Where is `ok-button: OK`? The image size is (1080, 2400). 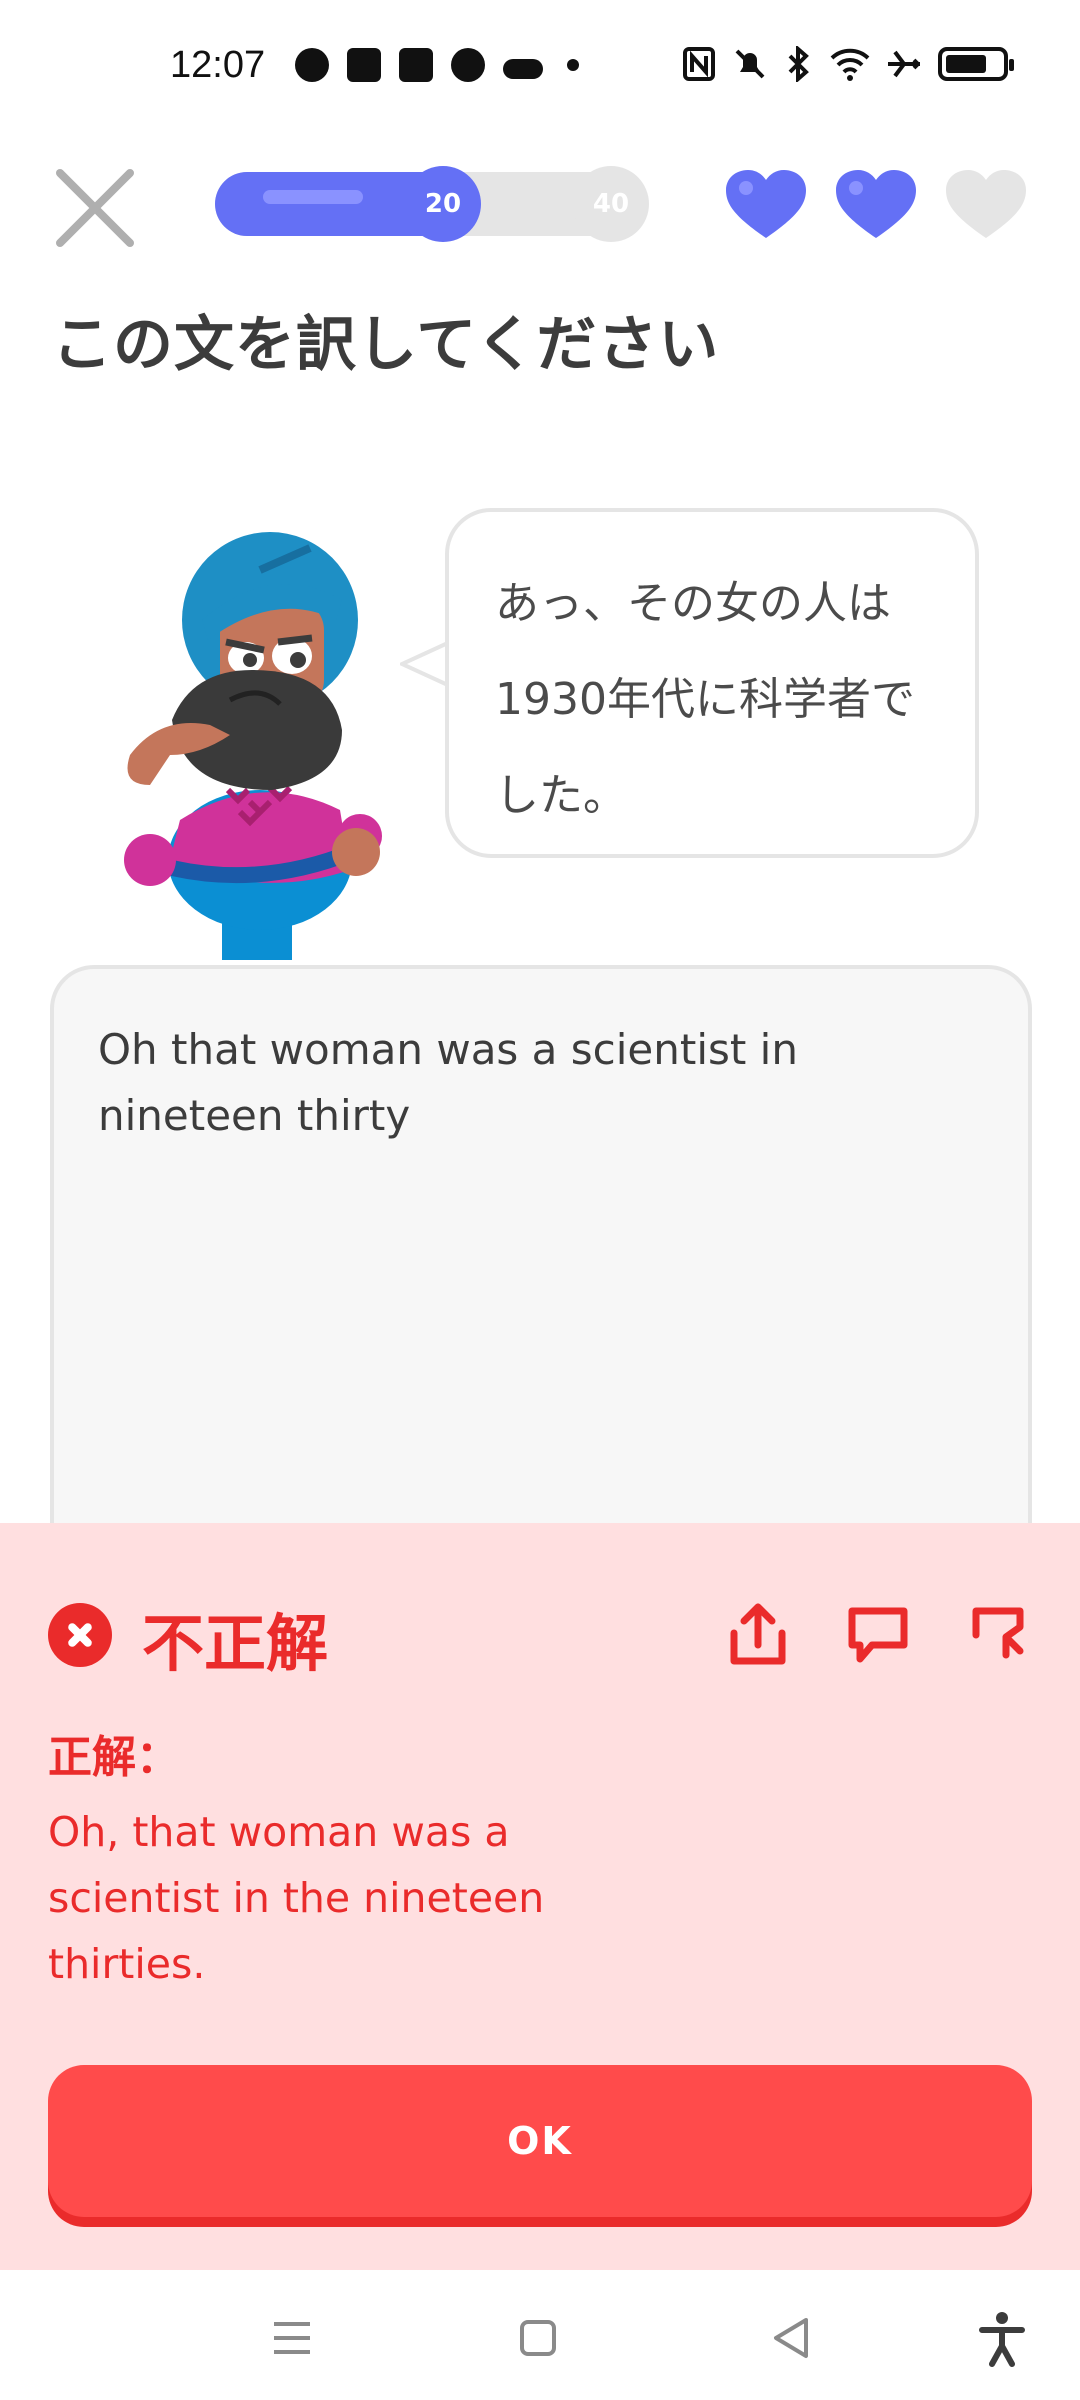 ok-button: OK is located at coordinates (540, 2141).